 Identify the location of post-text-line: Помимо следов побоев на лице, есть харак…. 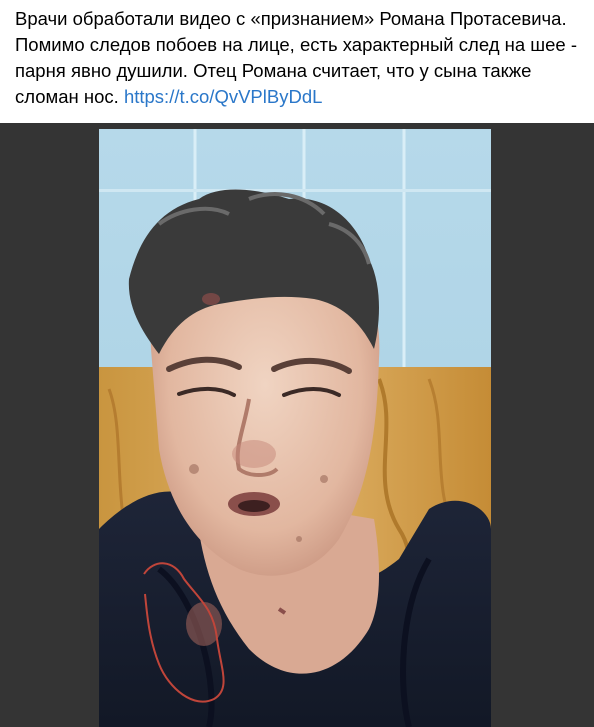
(296, 44).